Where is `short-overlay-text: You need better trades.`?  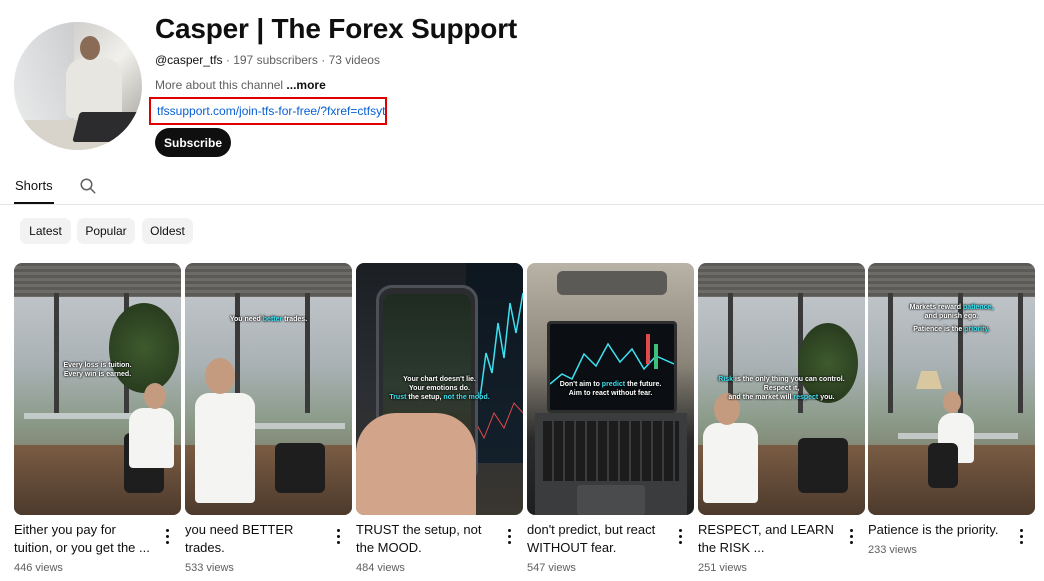
short-overlay-text: You need better trades. is located at coordinates (268, 319).